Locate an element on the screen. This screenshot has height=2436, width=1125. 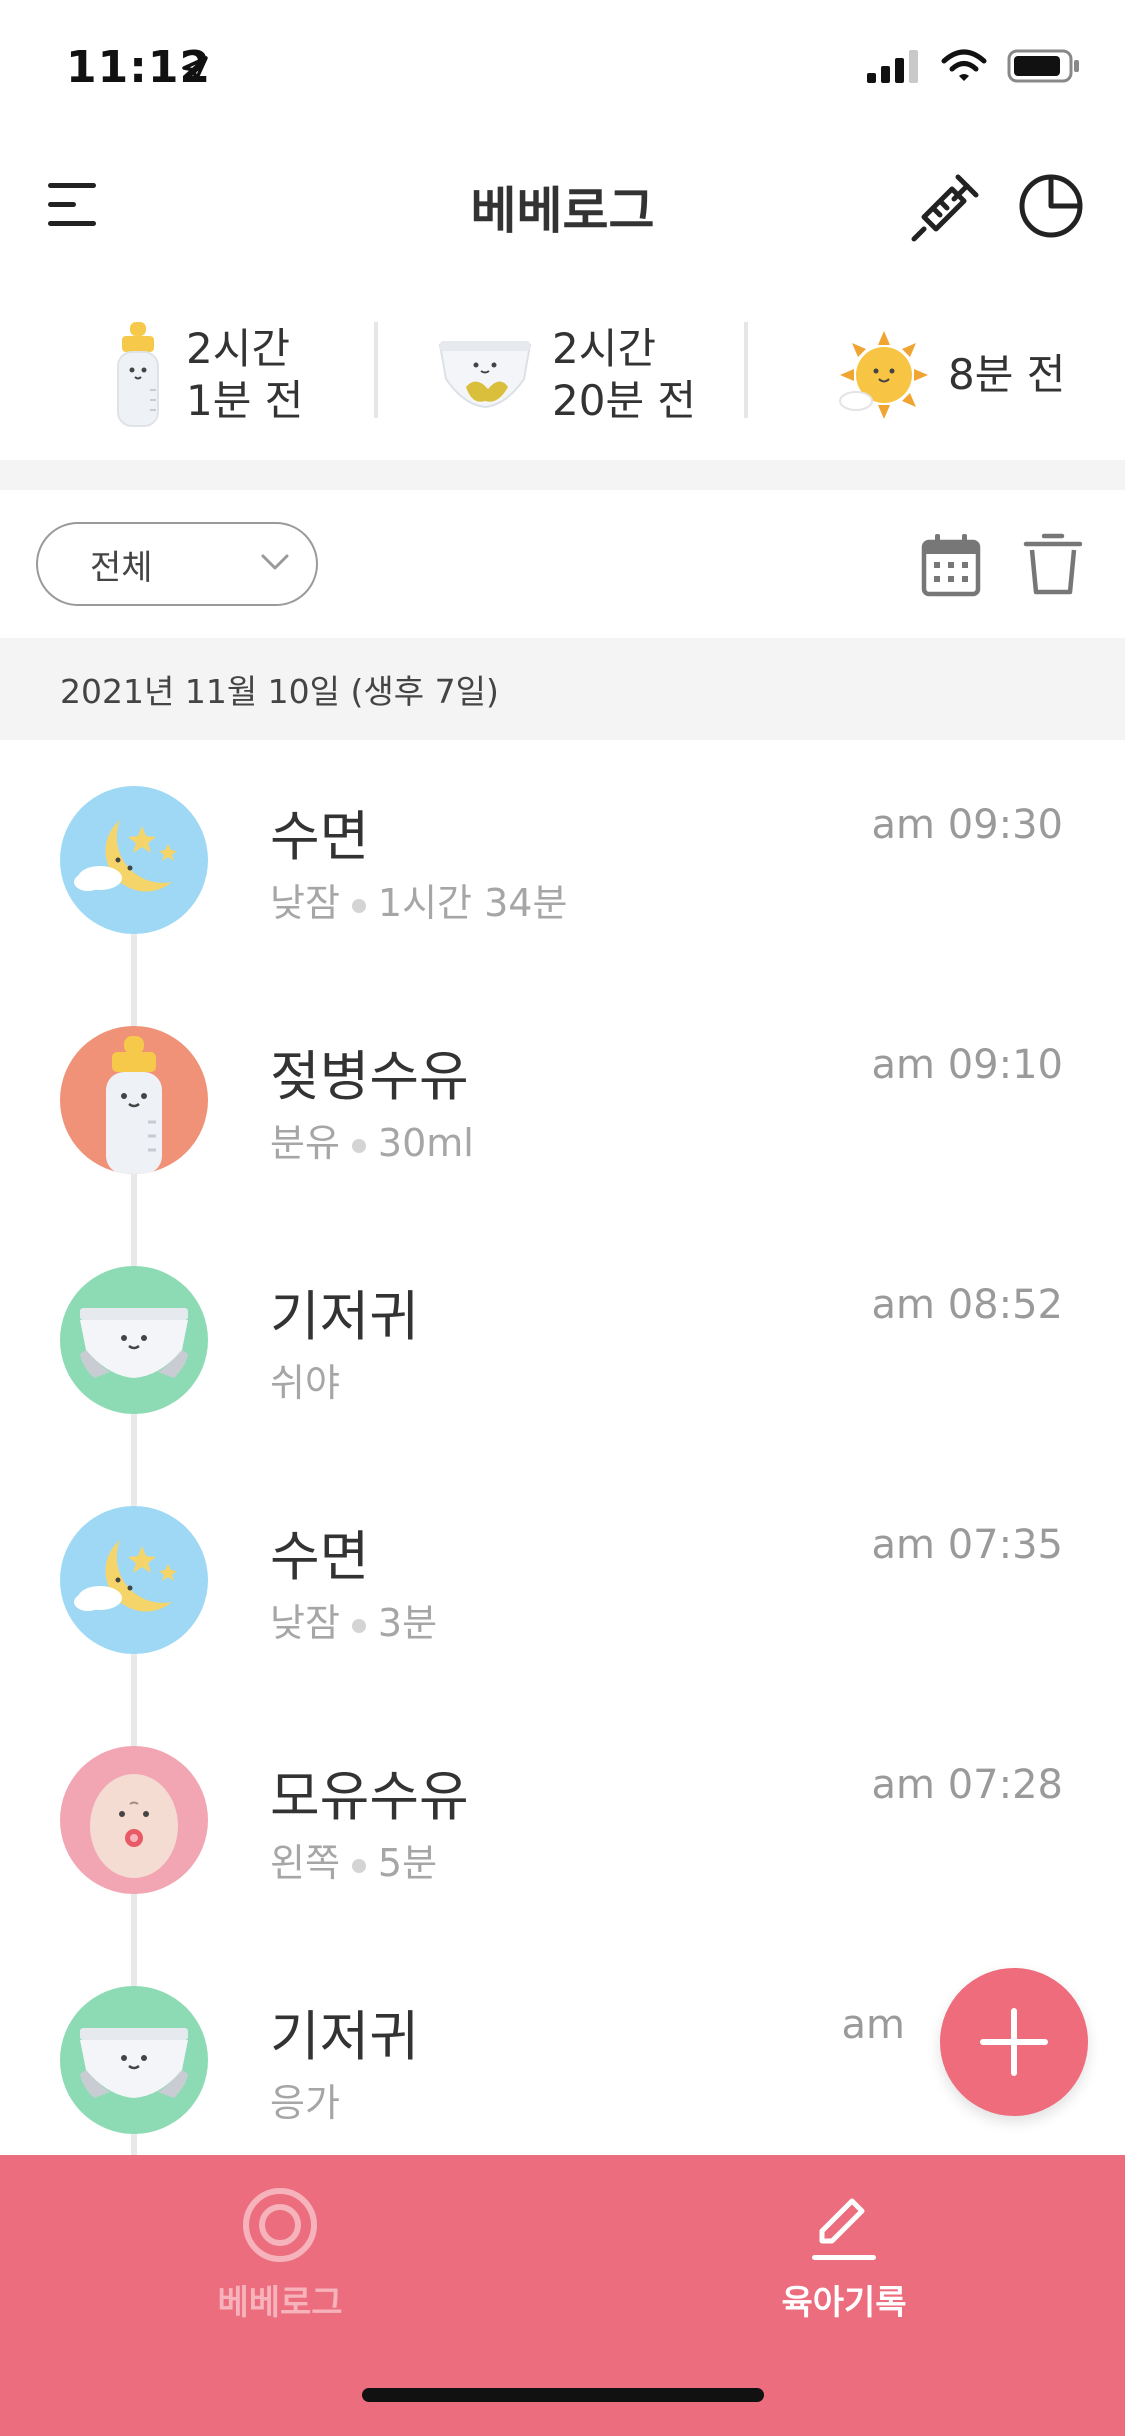
record-detail: 왼쪽 5분 is located at coordinates (354, 1863).